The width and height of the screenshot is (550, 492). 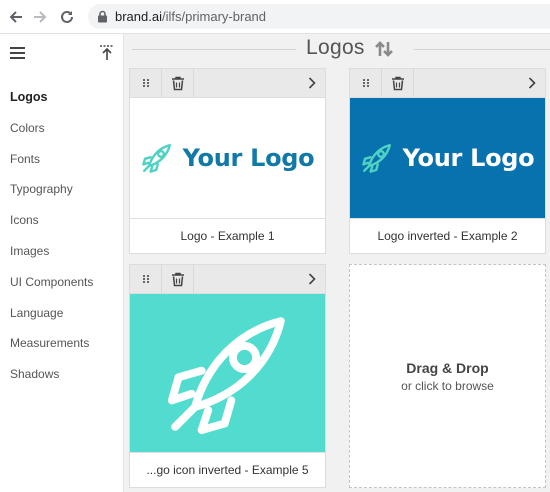 I want to click on page-header: Logos, so click(x=337, y=49).